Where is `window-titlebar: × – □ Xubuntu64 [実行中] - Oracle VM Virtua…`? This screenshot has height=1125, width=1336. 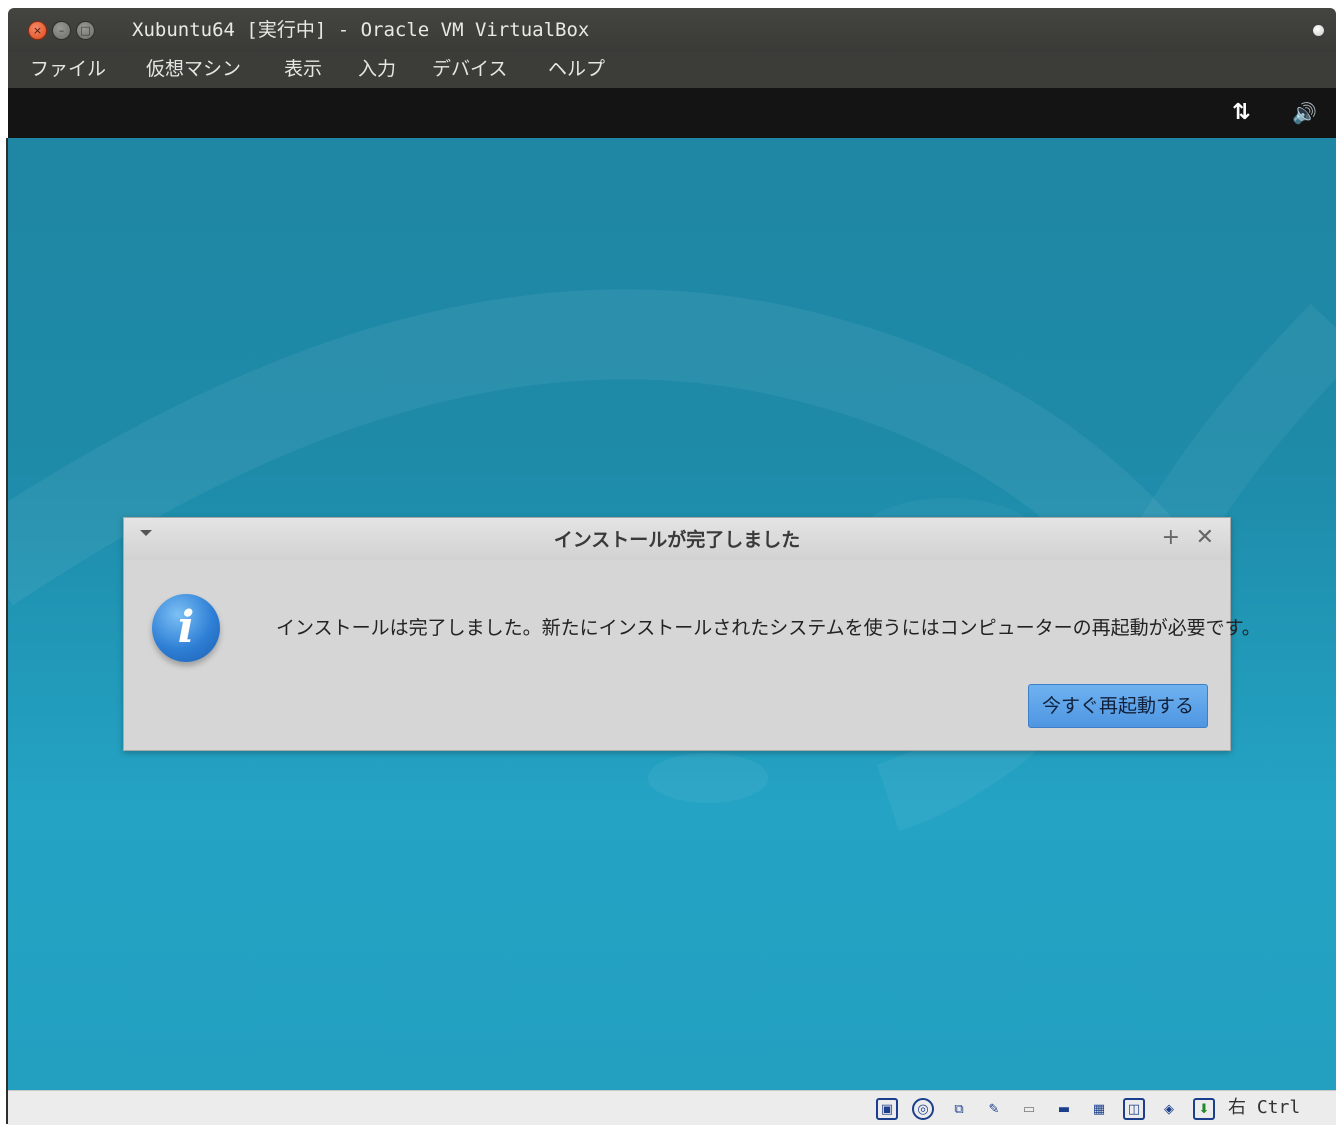 window-titlebar: × – □ Xubuntu64 [実行中] - Oracle VM Virtua… is located at coordinates (672, 30).